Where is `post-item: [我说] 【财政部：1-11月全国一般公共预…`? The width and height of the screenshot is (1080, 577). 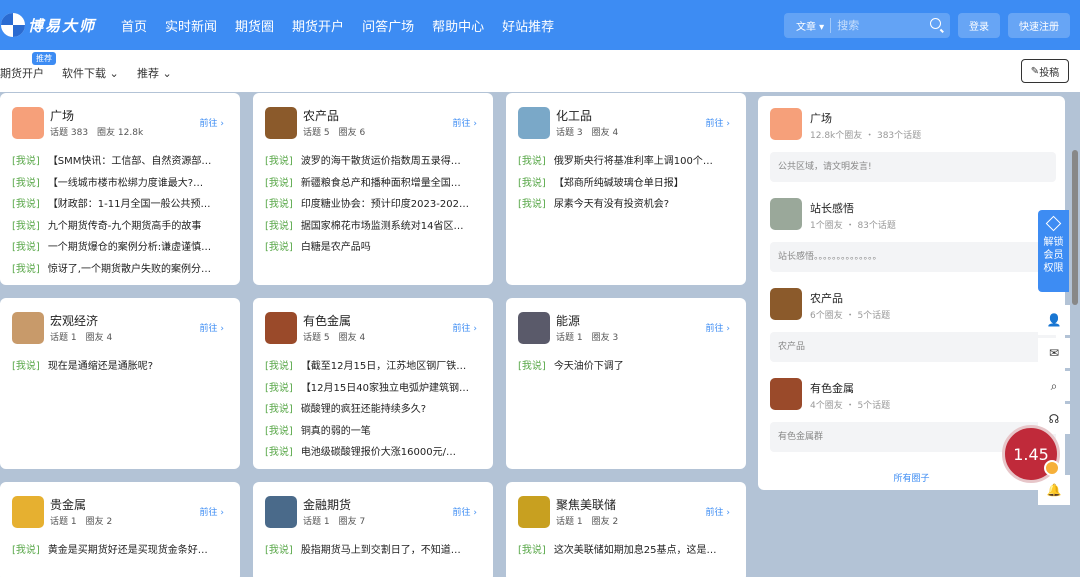 post-item: [我说] 【财政部：1-11月全国一般公共预… is located at coordinates (120, 205).